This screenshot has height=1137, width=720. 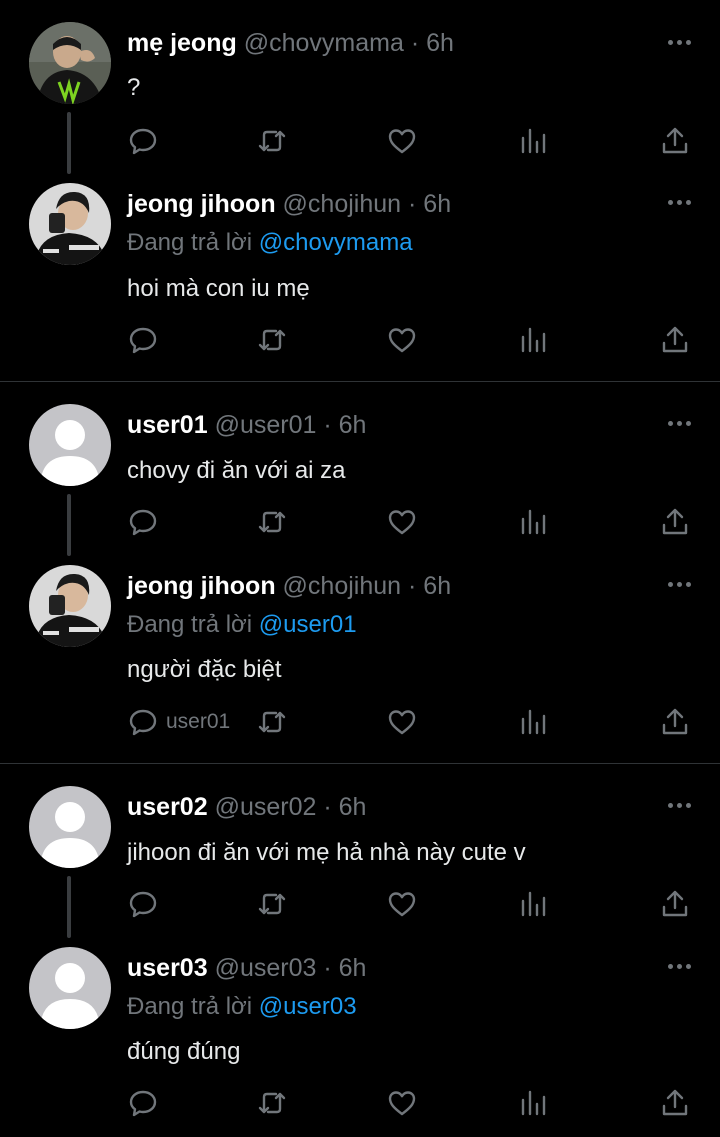 I want to click on tweet-header: user01 @user01 · 6h, so click(x=246, y=425).